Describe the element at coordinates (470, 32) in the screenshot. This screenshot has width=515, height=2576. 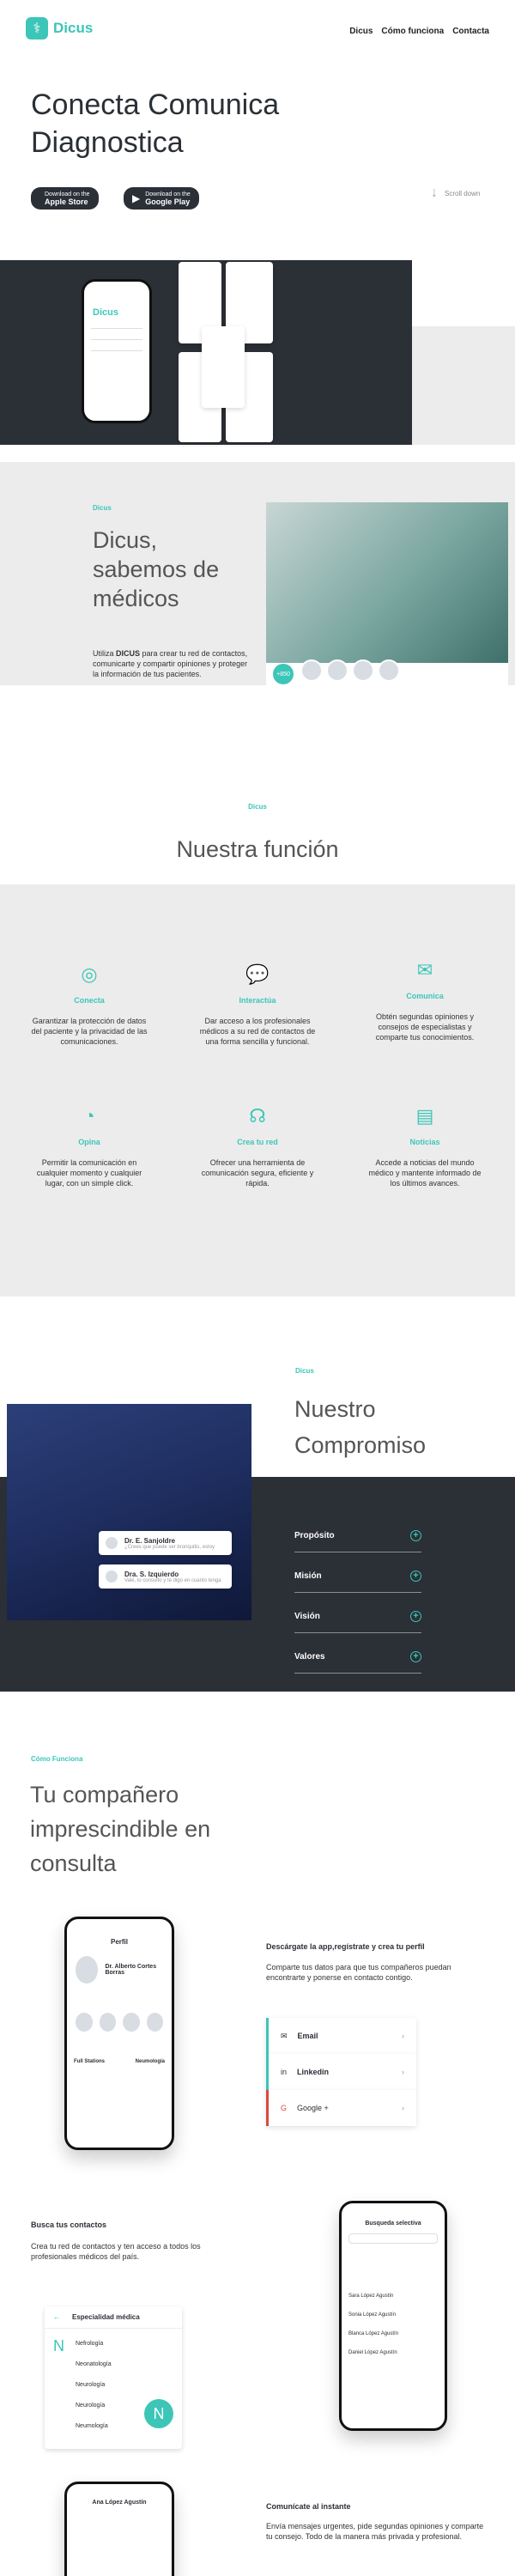
I see `nav-contacta: Contacta` at that location.